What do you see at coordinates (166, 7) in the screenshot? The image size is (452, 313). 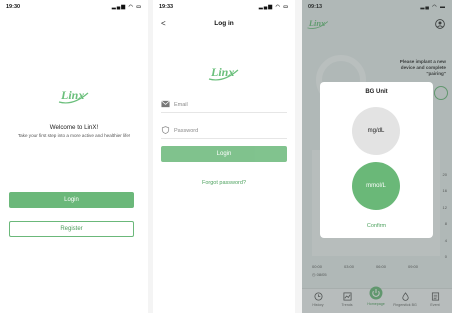 I see `status-time: 19:33` at bounding box center [166, 7].